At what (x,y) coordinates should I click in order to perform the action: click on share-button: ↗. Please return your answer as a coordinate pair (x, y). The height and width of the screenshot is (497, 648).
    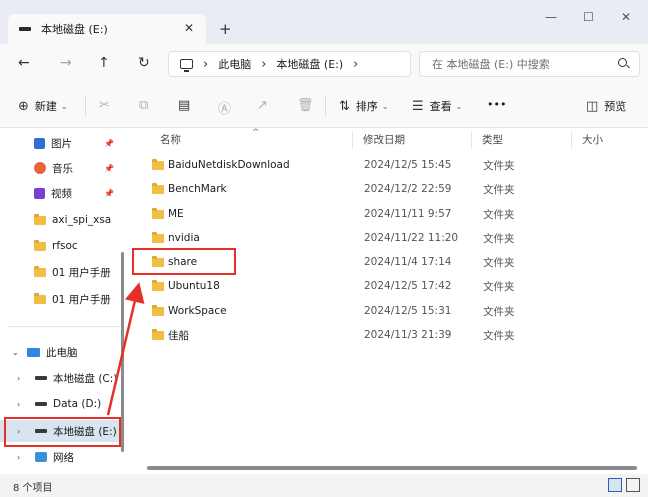
    Looking at the image, I should click on (265, 105).